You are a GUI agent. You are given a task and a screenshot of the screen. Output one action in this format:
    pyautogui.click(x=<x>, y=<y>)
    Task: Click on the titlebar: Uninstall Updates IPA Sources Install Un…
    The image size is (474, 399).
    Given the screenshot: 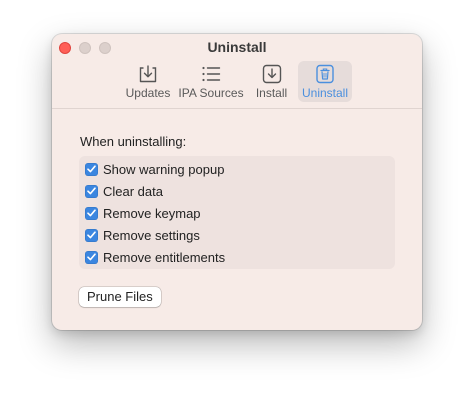 What is the action you would take?
    pyautogui.click(x=237, y=71)
    